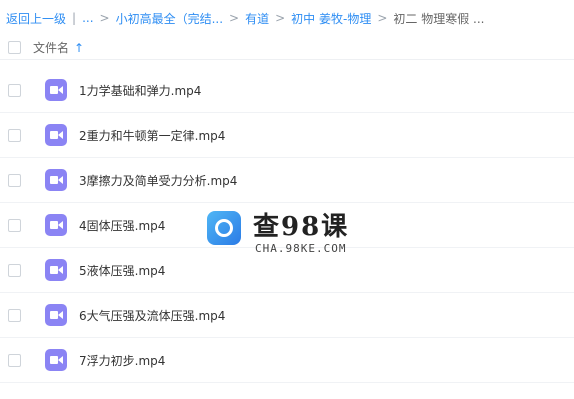 The image size is (574, 399). What do you see at coordinates (287, 48) in the screenshot?
I see `file-list-header: 文件名 ↑` at bounding box center [287, 48].